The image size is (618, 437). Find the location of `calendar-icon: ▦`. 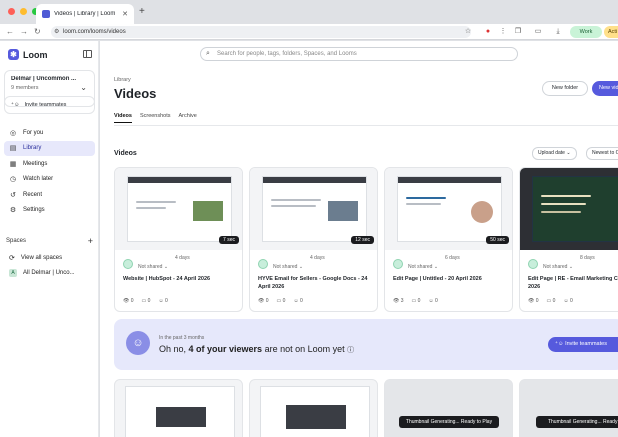

calendar-icon: ▦ is located at coordinates (13, 164).